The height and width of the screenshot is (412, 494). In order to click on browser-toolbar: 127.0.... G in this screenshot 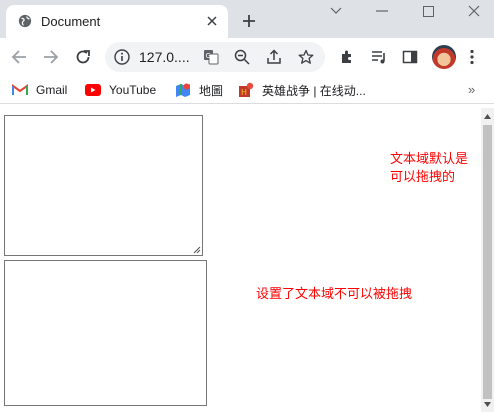, I will do `click(247, 57)`.